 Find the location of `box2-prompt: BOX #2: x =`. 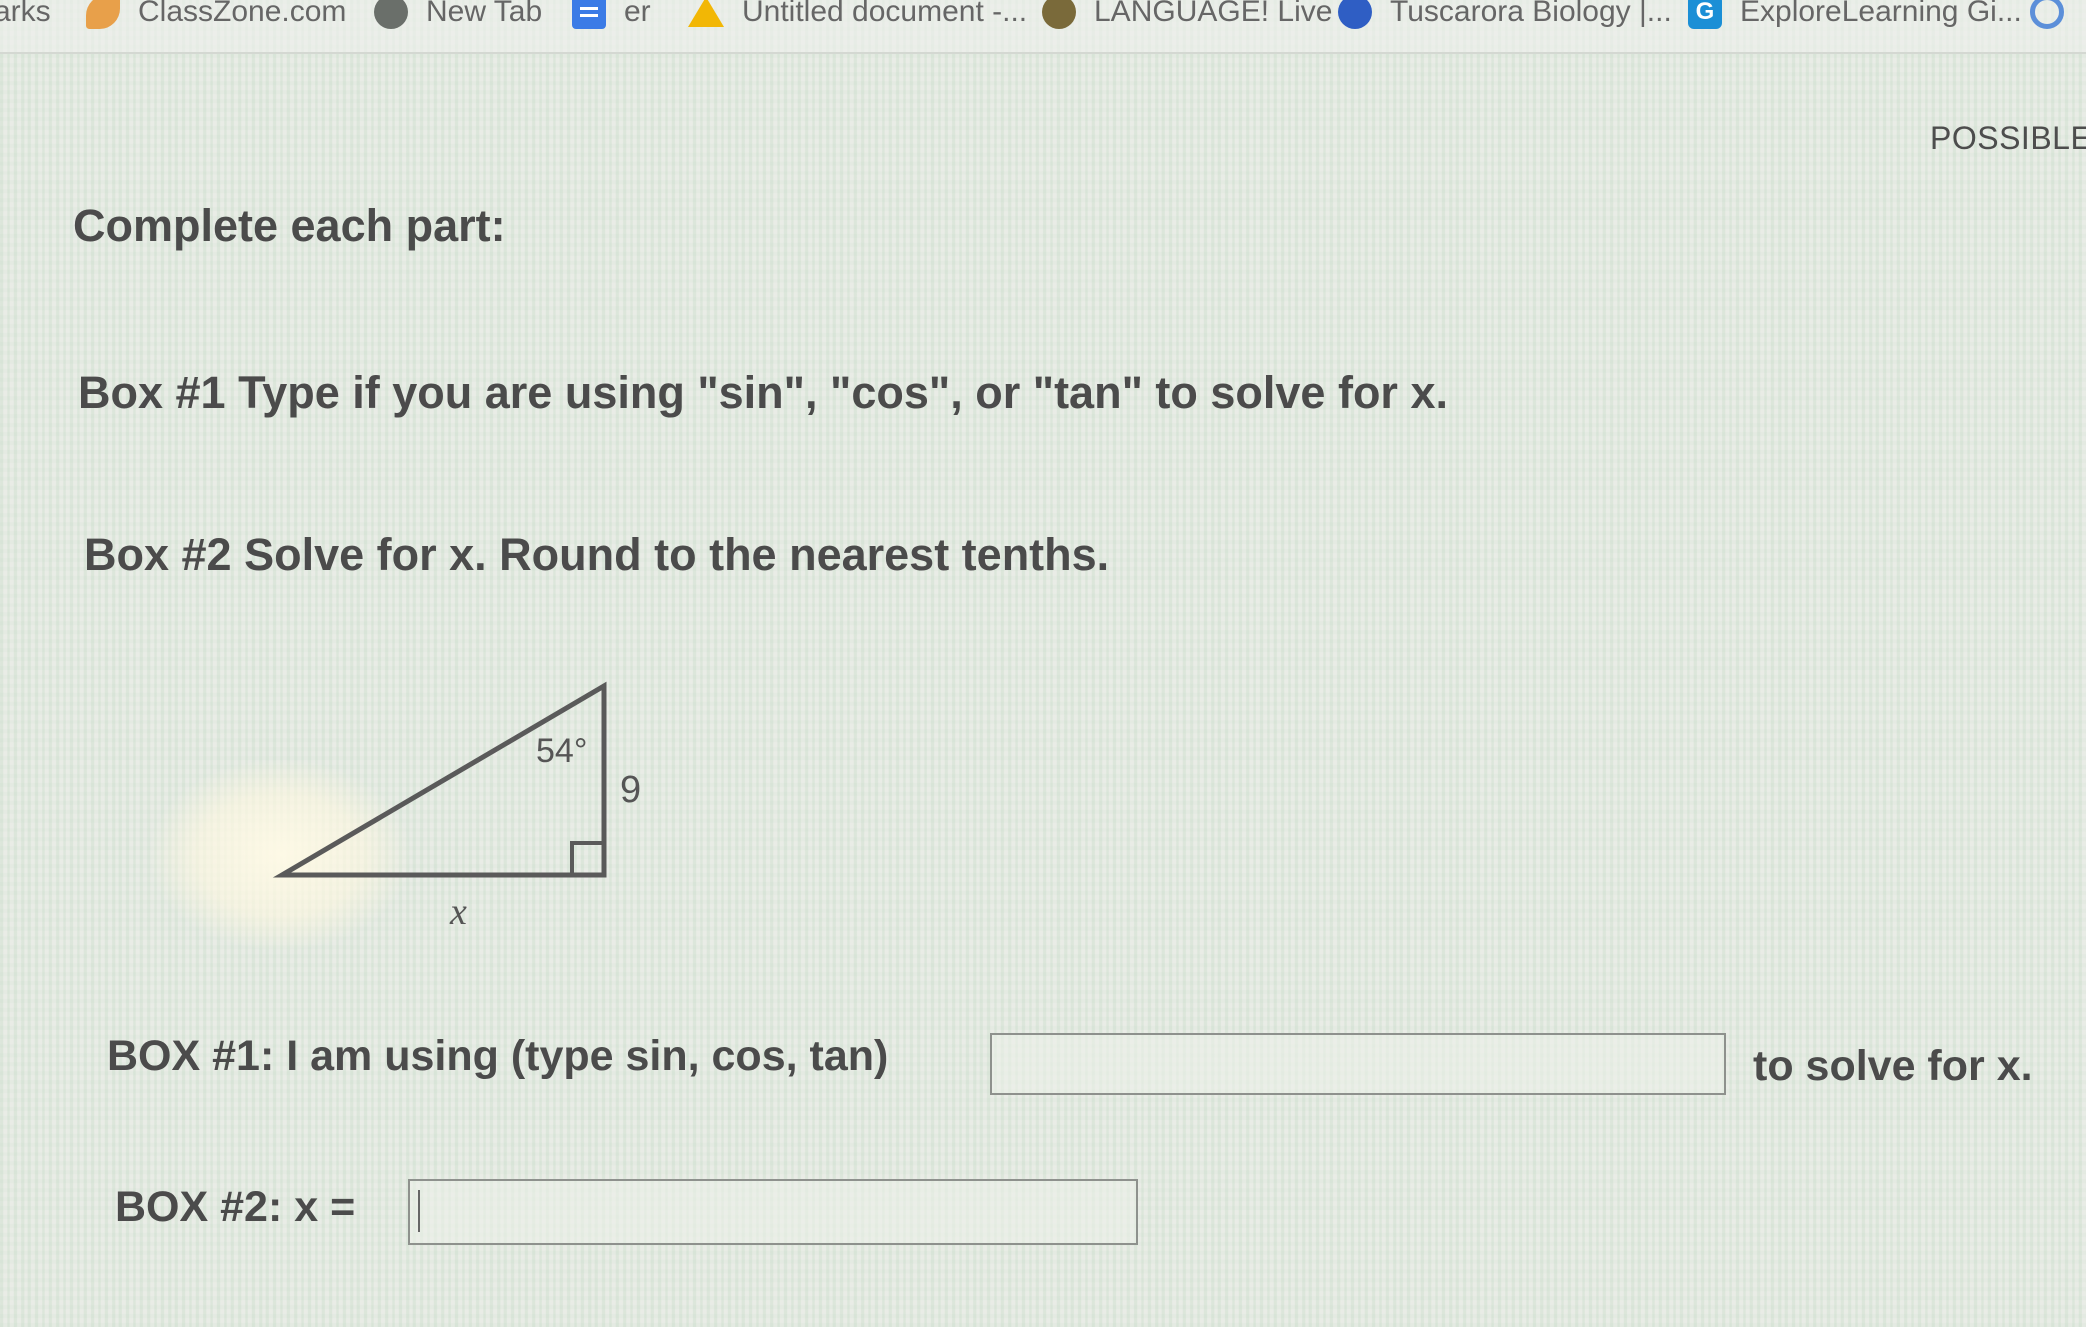

box2-prompt: BOX #2: x = is located at coordinates (235, 1207).